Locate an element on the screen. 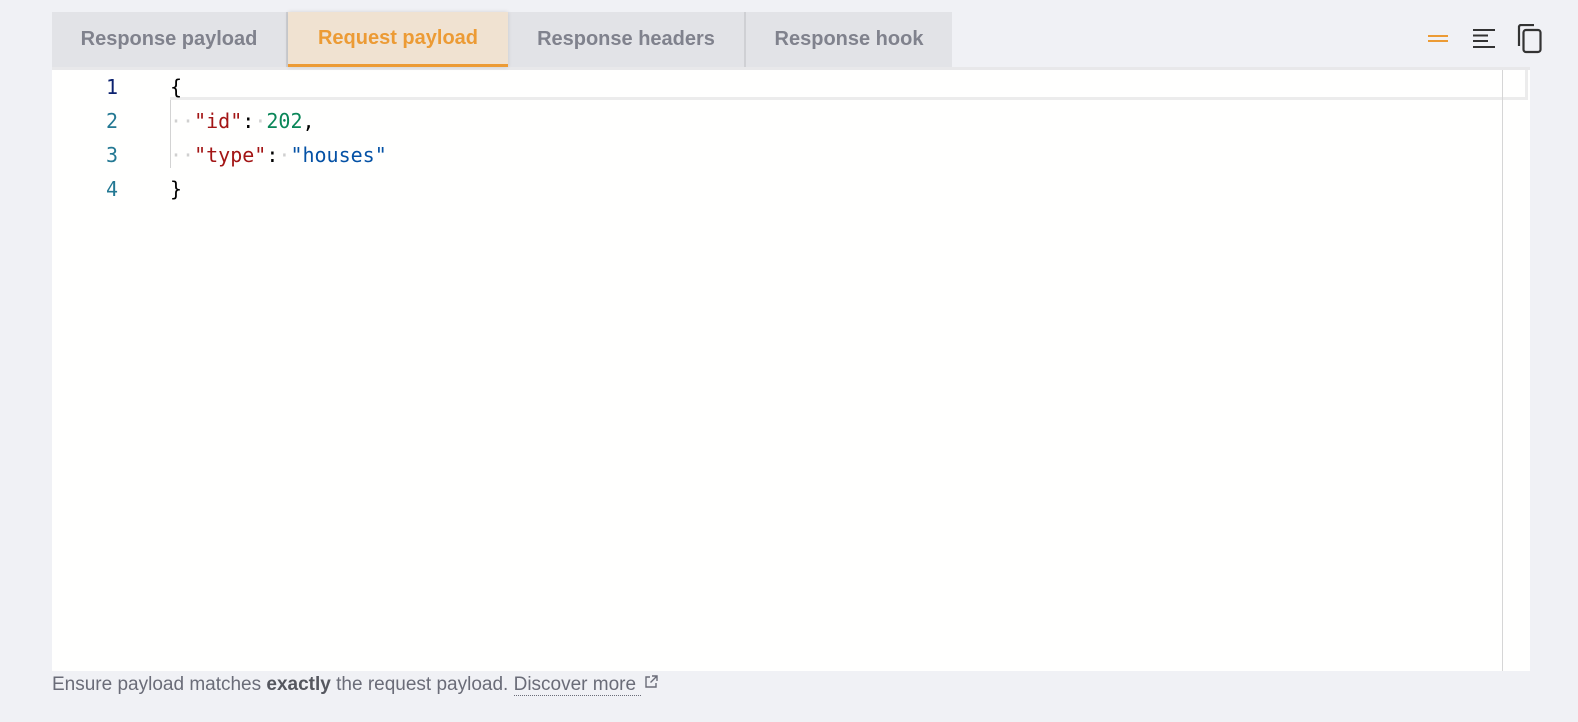 This screenshot has height=722, width=1578. external-link-icon is located at coordinates (651, 685).